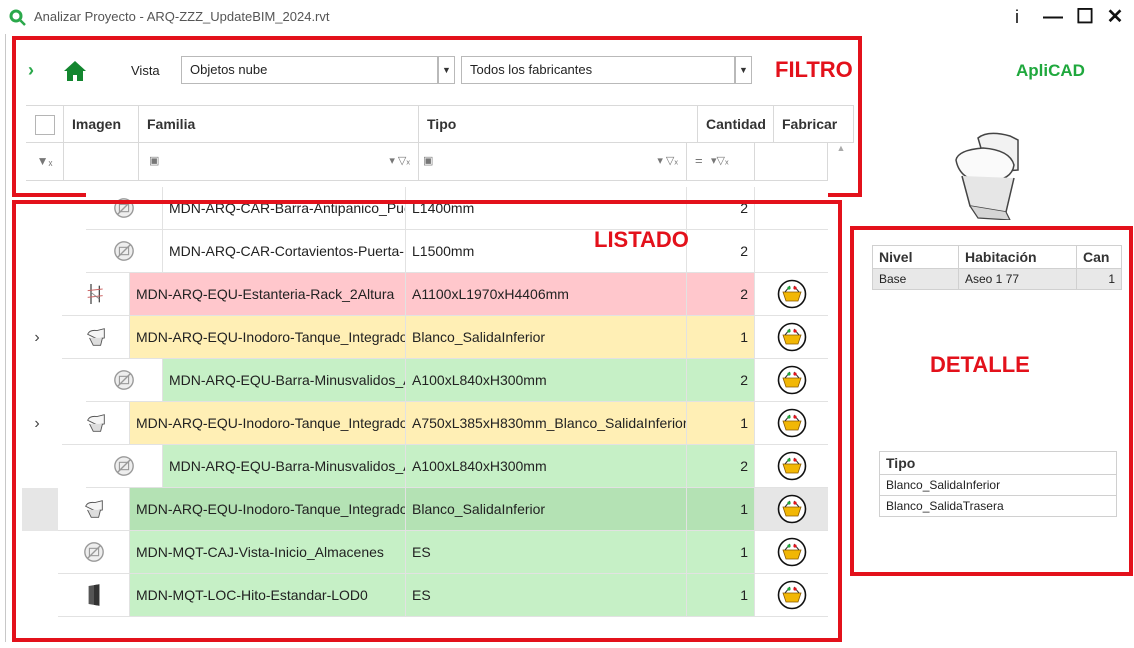 The height and width of the screenshot is (648, 1134). What do you see at coordinates (1050, 70) in the screenshot?
I see `brand-logo: ApliCAD` at bounding box center [1050, 70].